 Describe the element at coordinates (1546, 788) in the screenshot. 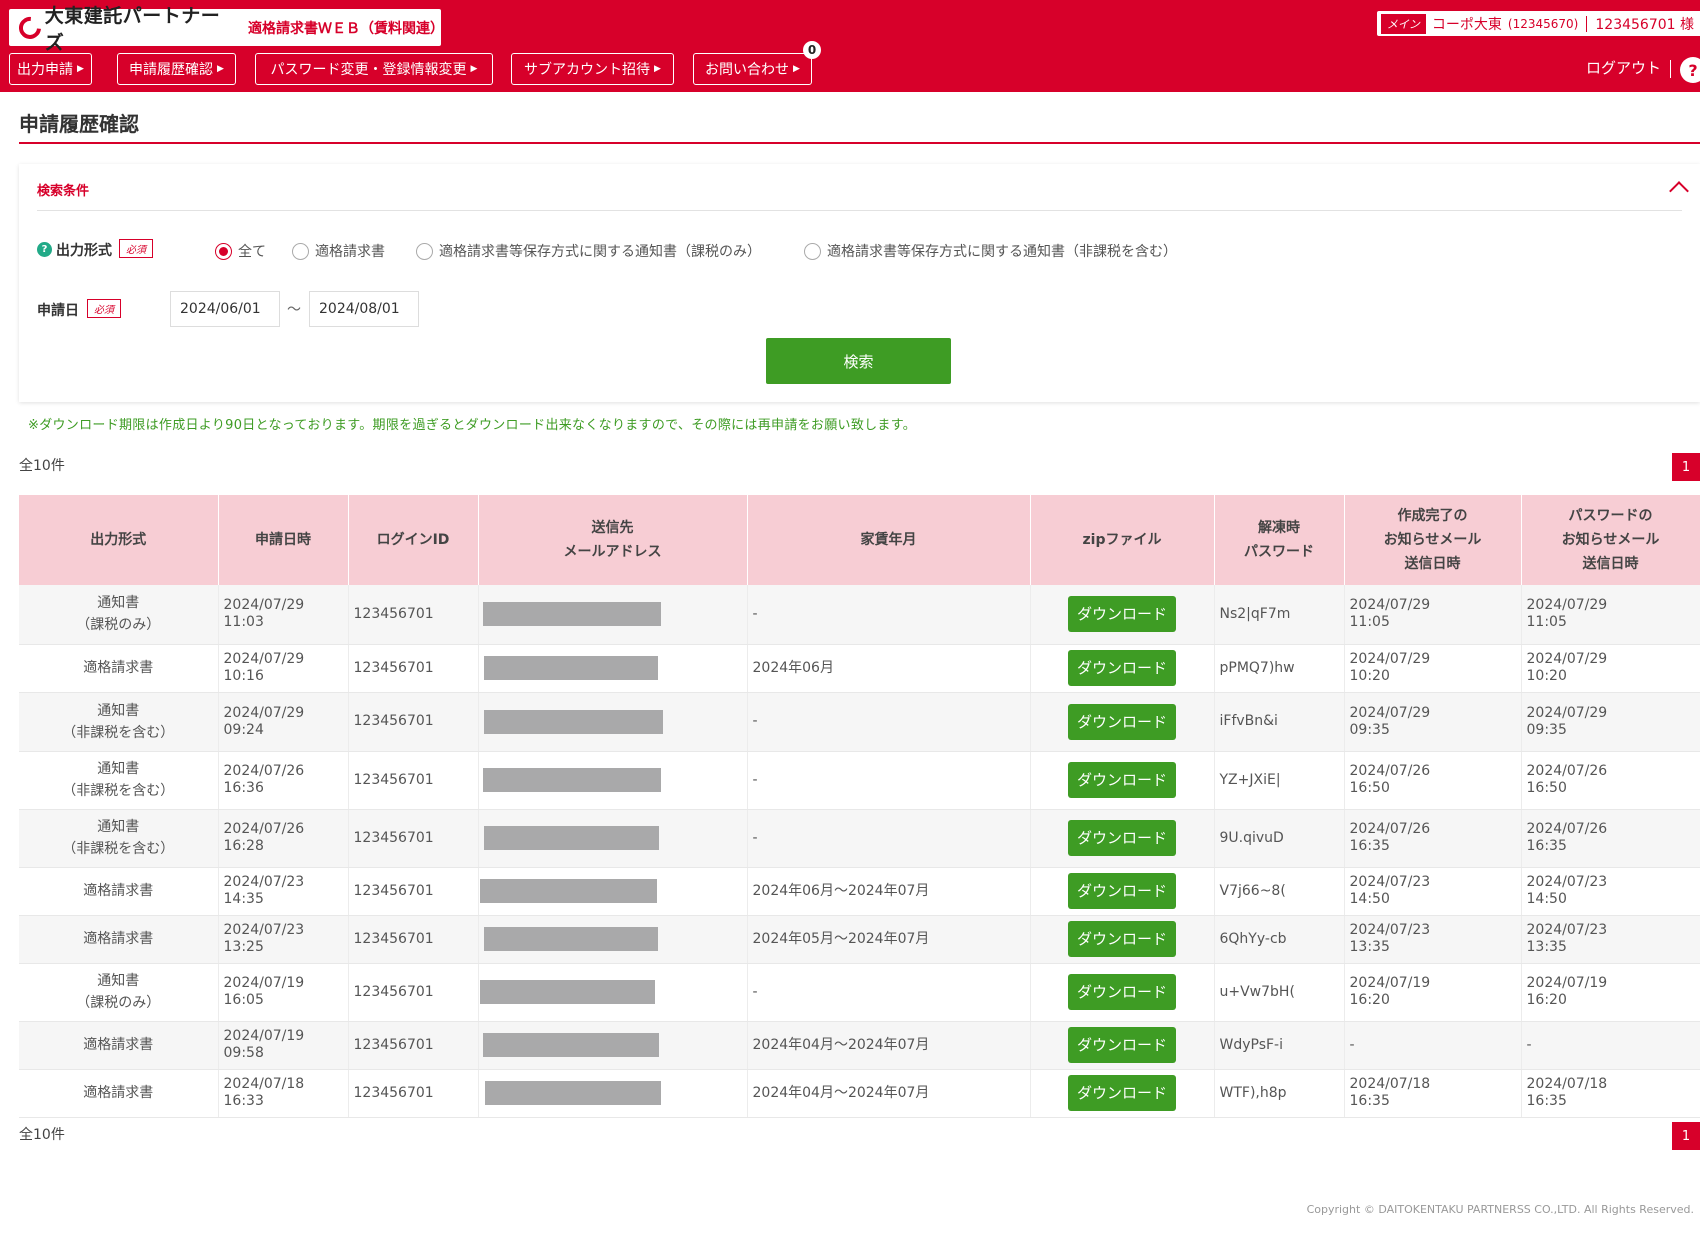

I see `password-mail-sent-cell-line: 16:50` at that location.